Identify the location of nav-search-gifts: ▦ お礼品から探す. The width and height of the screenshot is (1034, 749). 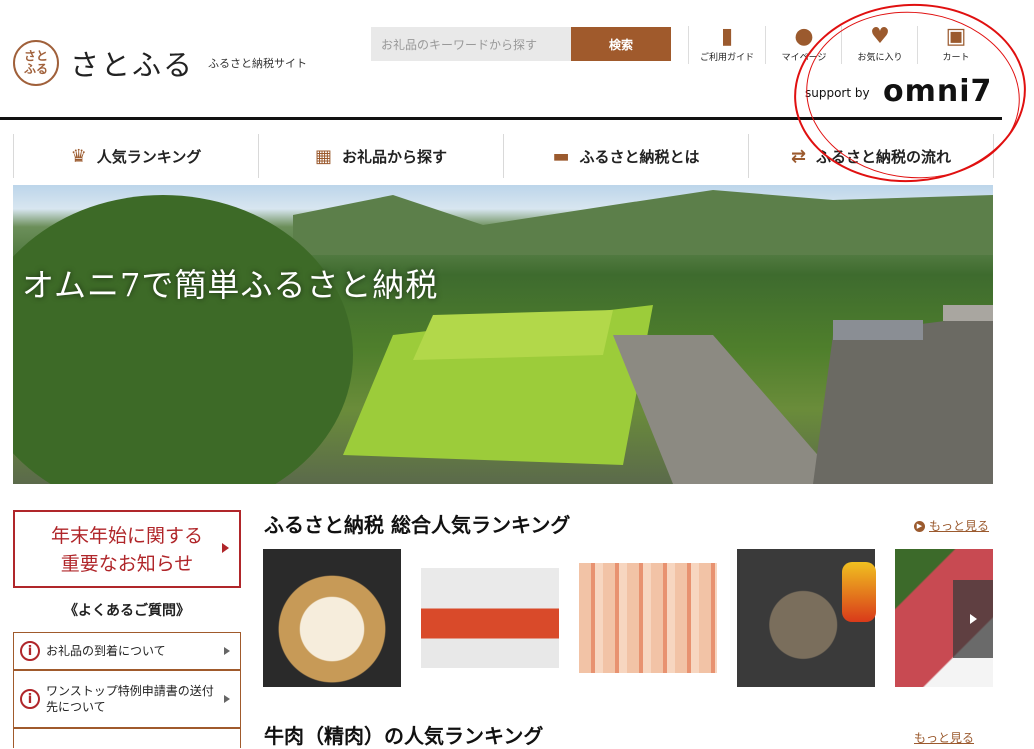
(381, 156).